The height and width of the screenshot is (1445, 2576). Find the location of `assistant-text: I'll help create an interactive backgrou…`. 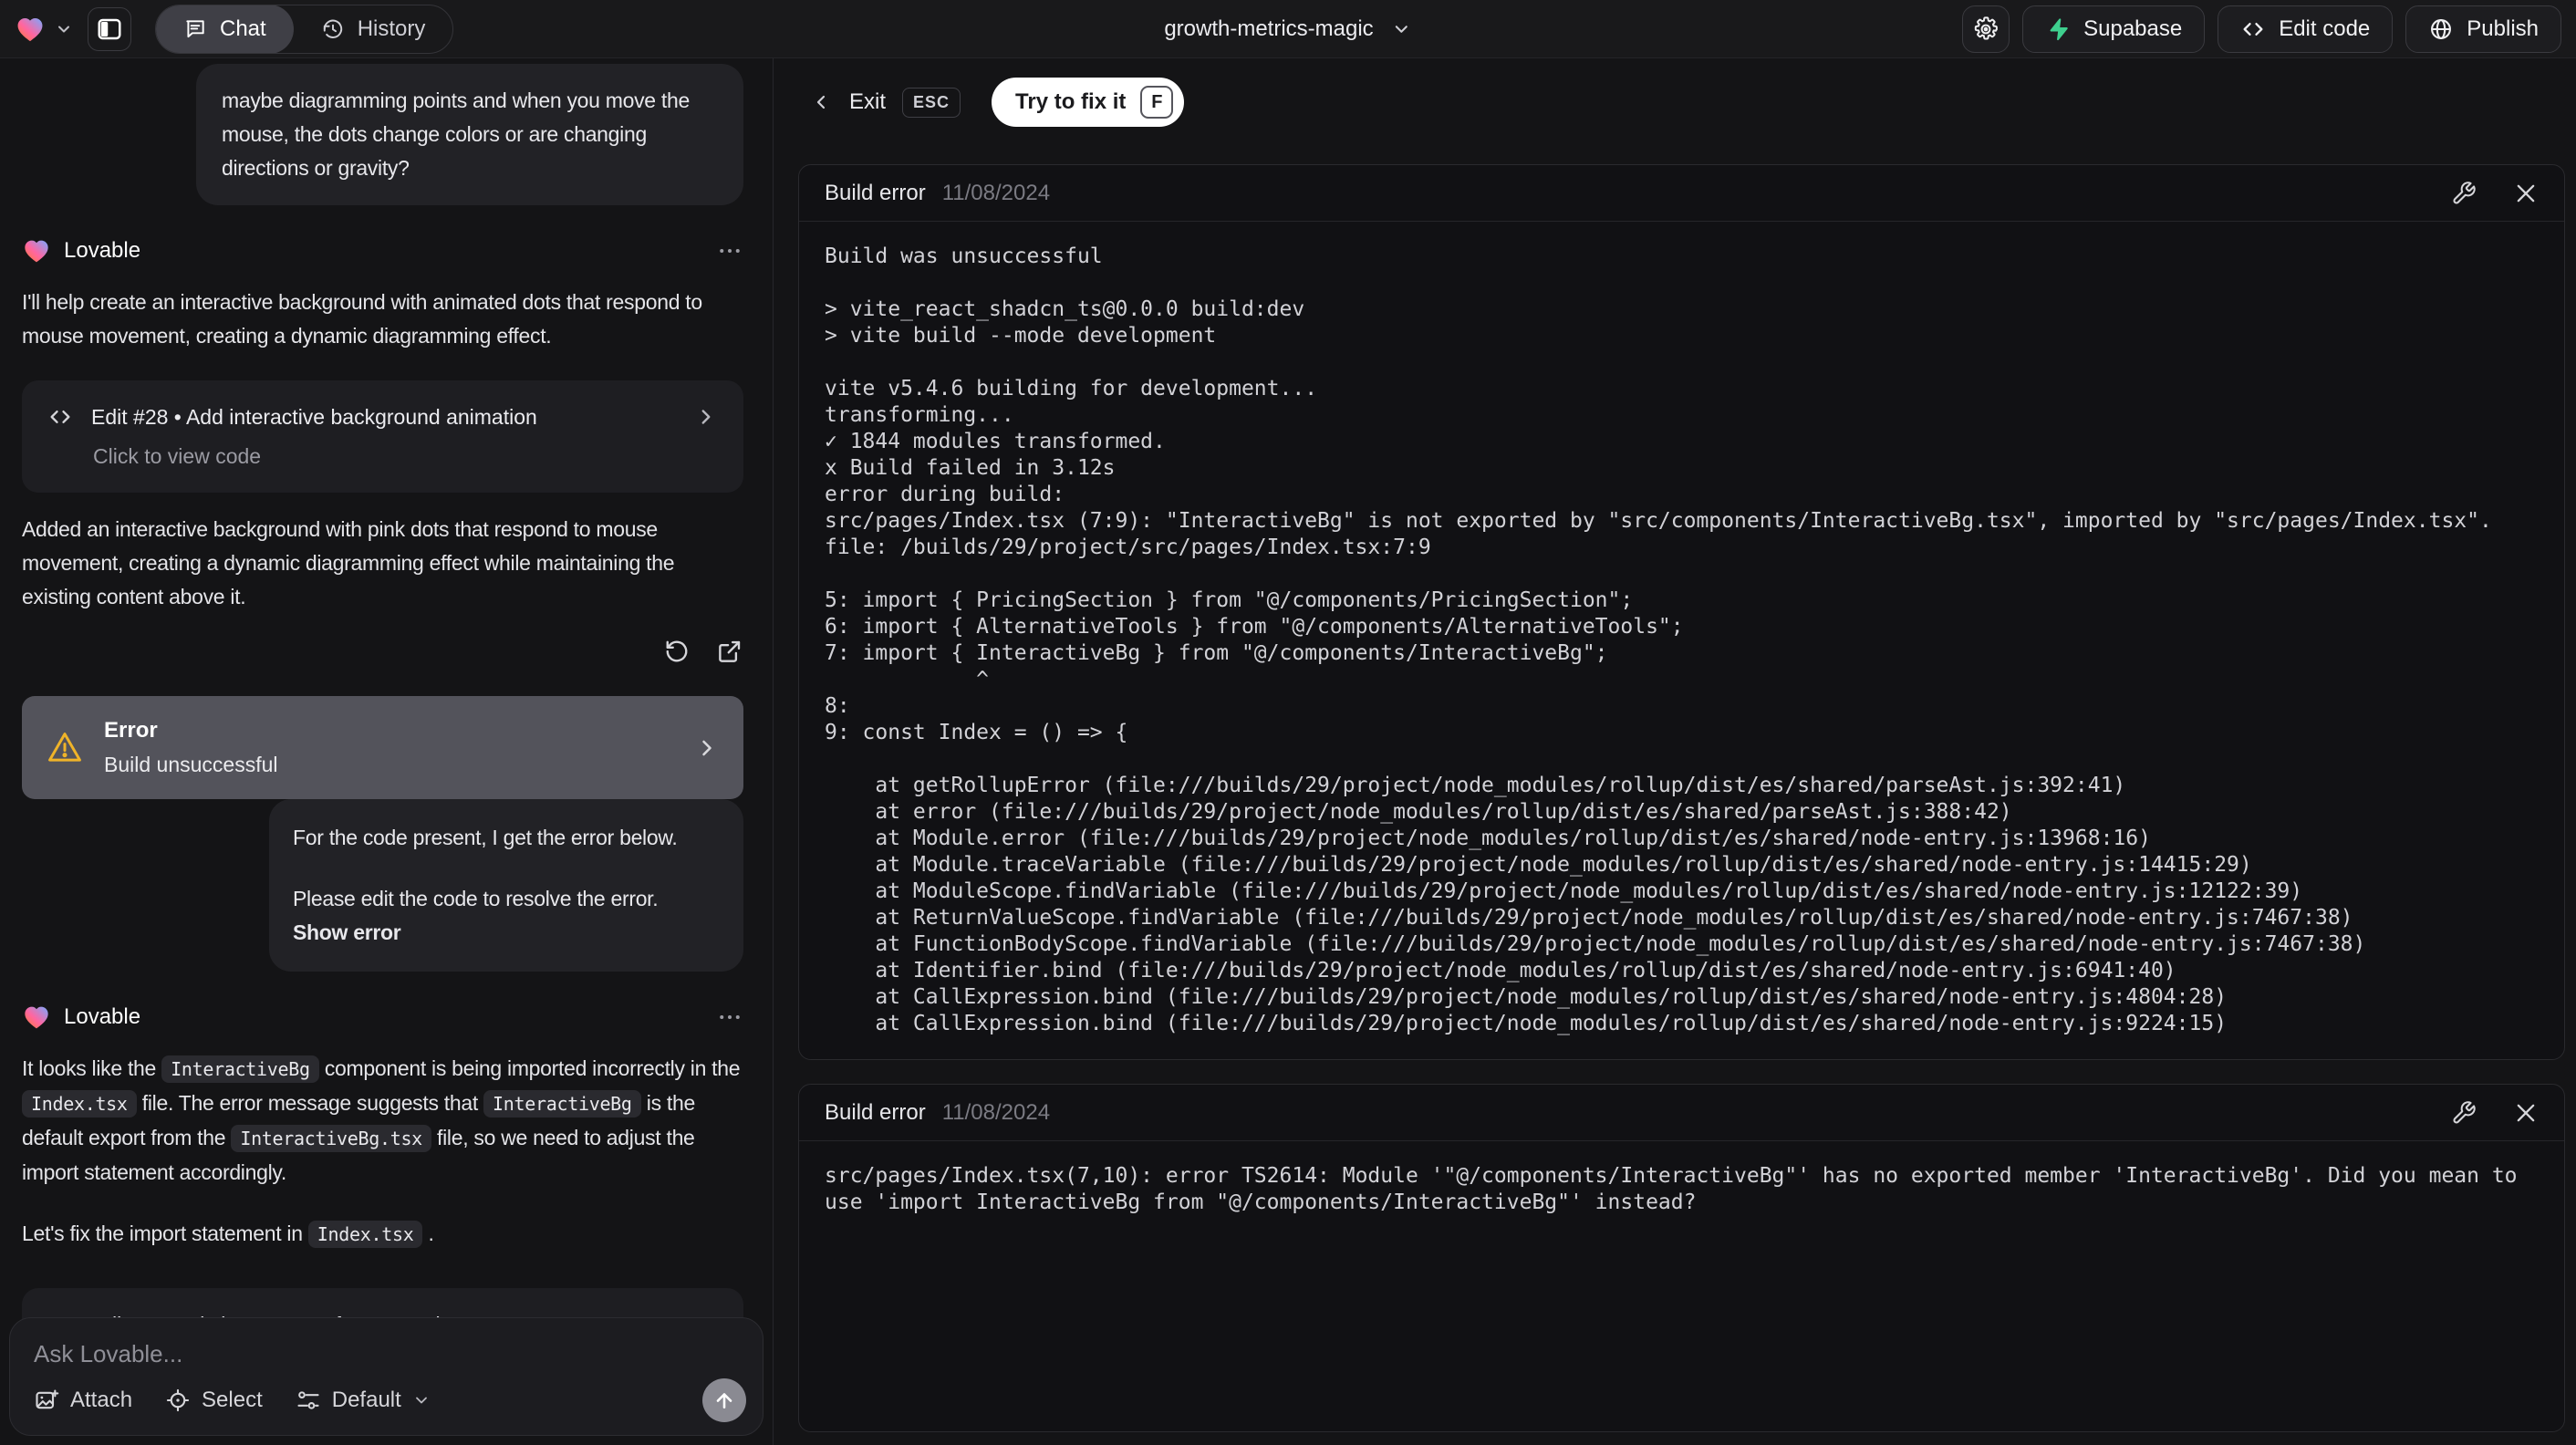

assistant-text: I'll help create an interactive backgrou… is located at coordinates (362, 319).